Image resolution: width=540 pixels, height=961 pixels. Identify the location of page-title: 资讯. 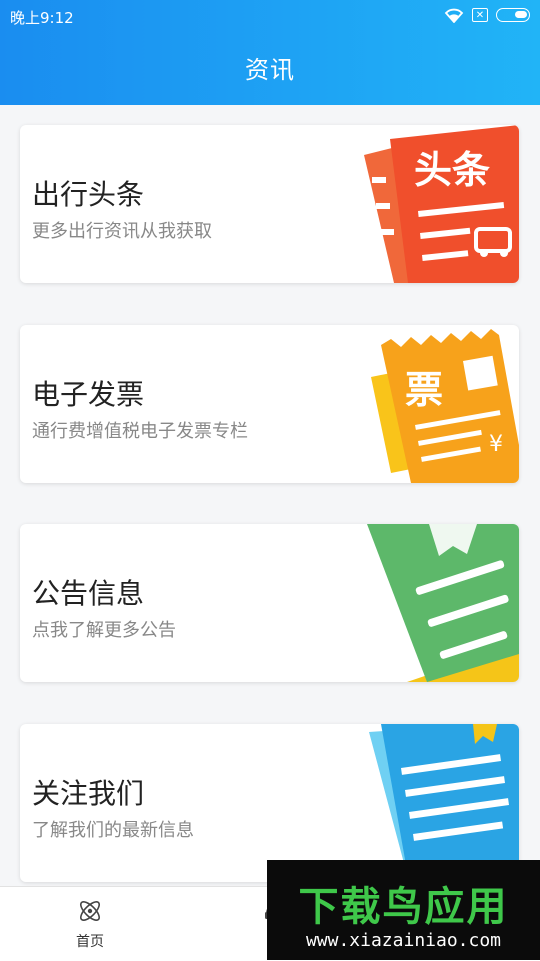
(270, 70).